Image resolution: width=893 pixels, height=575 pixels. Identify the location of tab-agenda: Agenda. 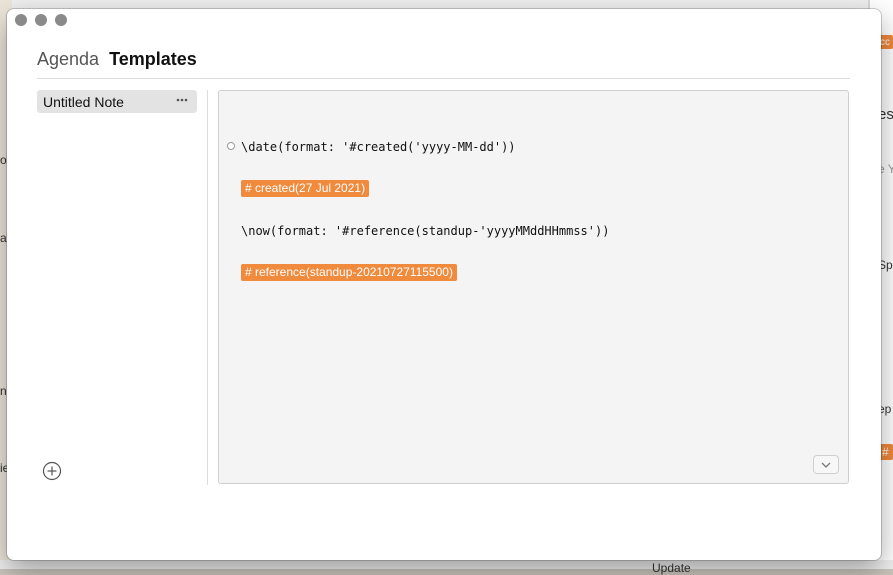
(68, 59).